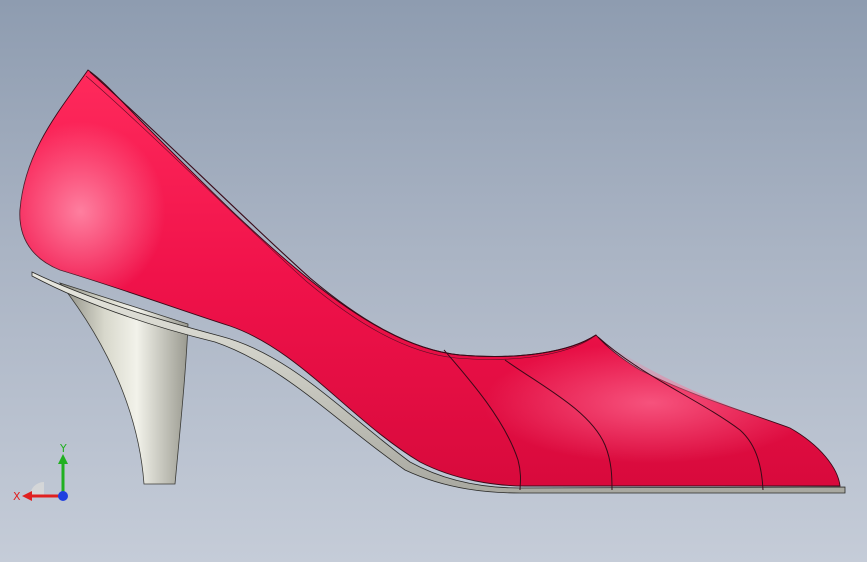  I want to click on z-axis-dot, so click(63, 496).